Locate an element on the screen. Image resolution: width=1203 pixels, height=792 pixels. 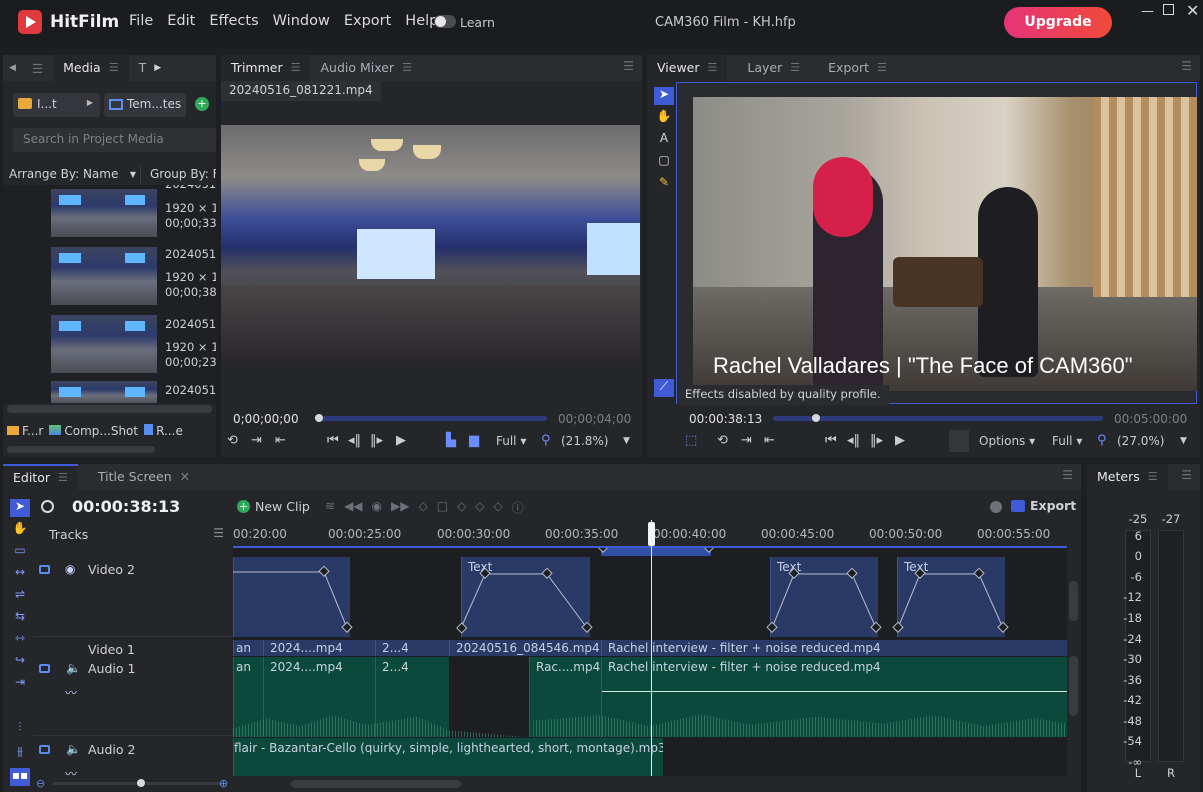
minimize-icon: — is located at coordinates (1147, 11).